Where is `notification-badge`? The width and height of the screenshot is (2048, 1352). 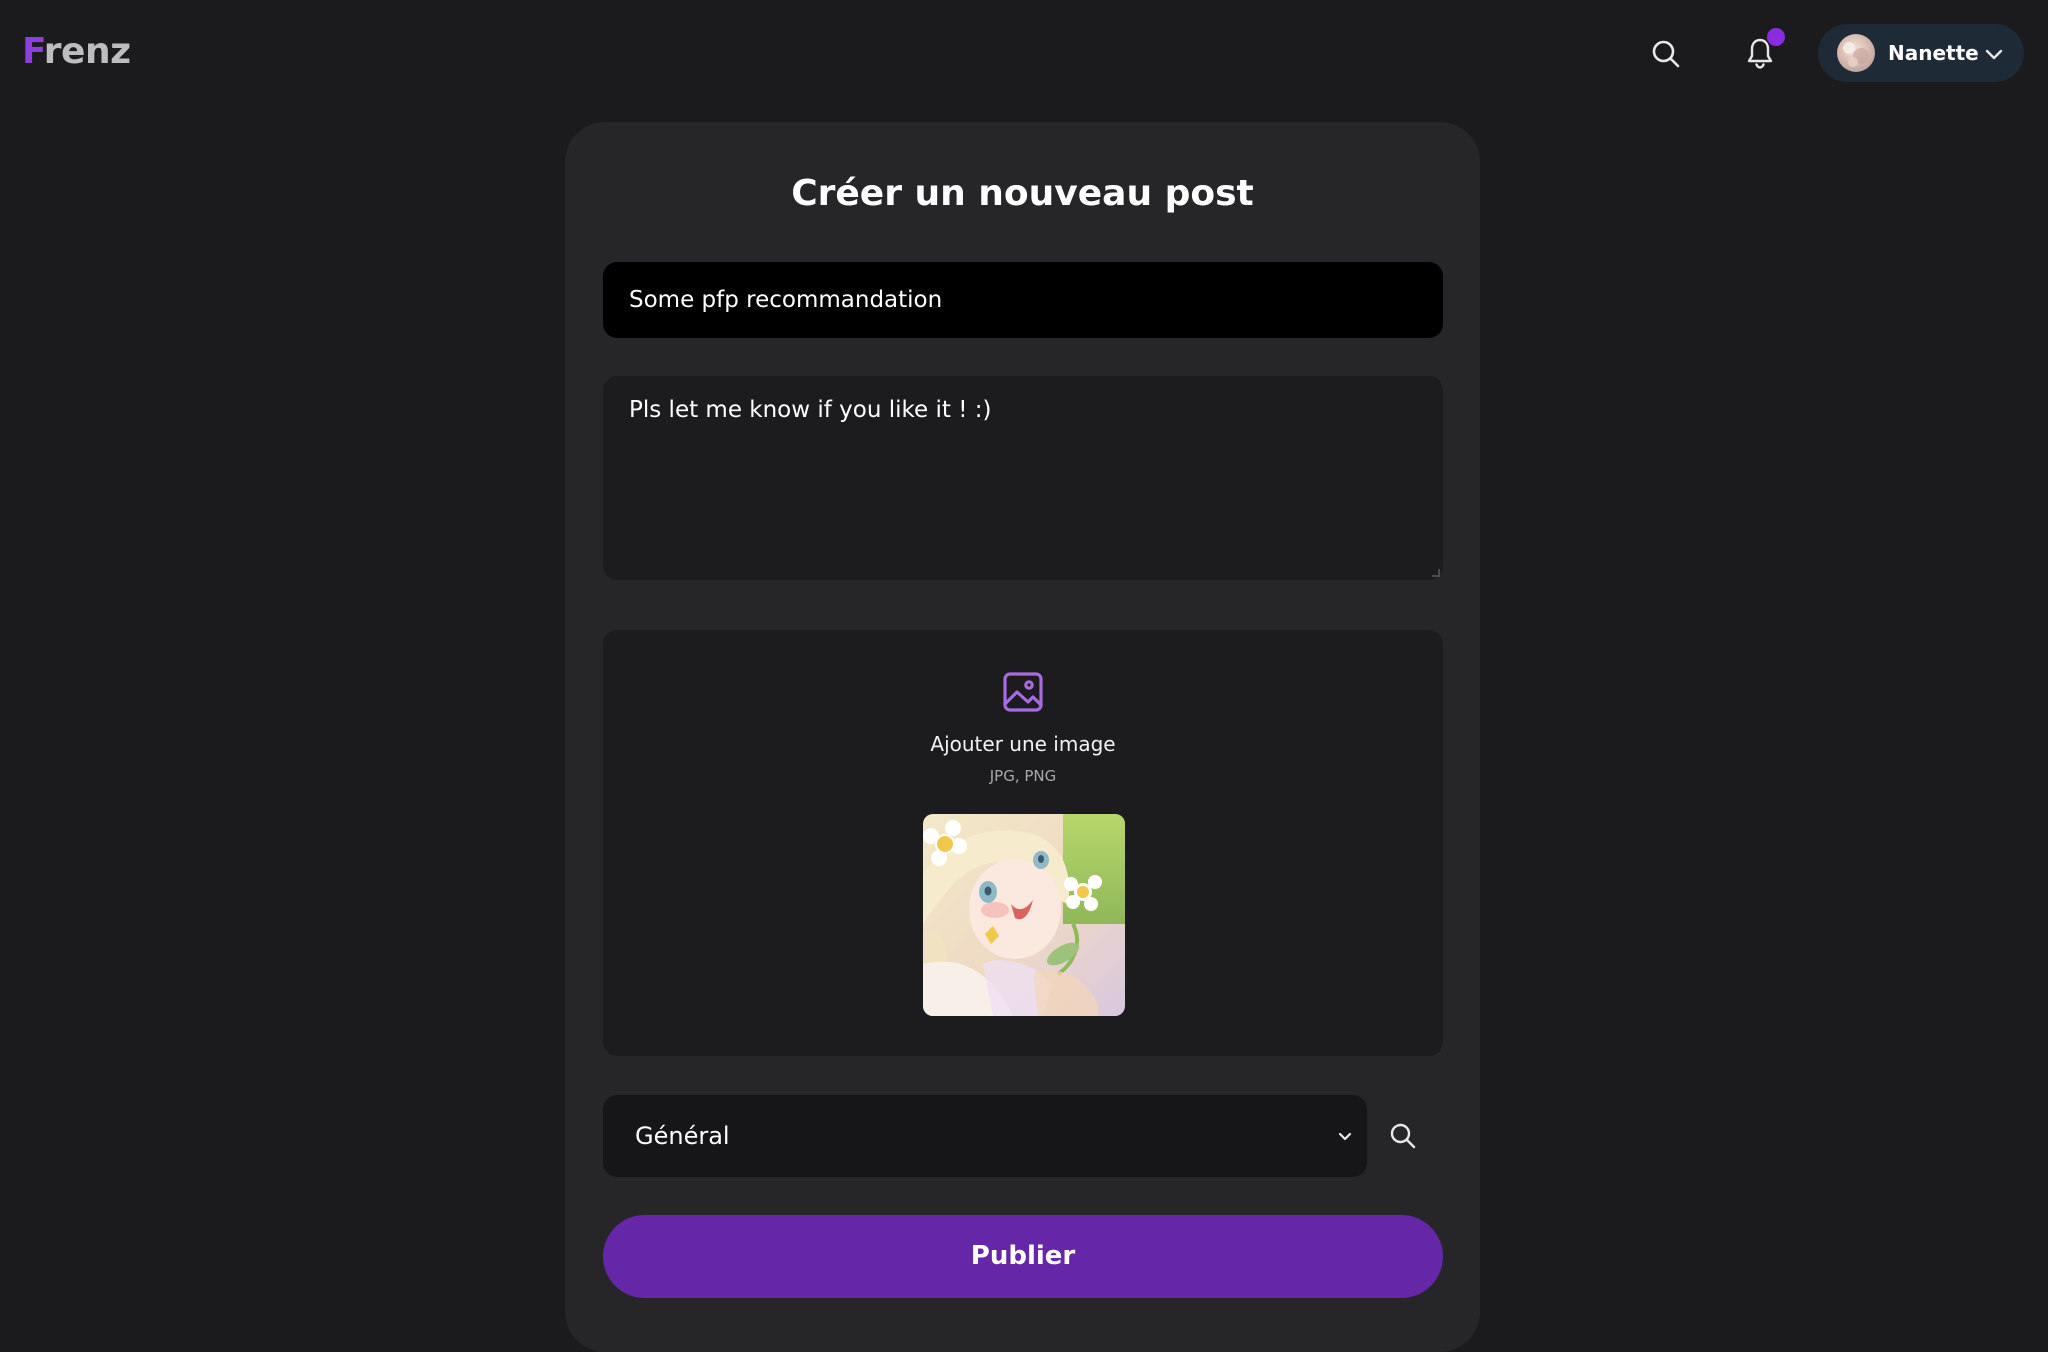
notification-badge is located at coordinates (1776, 37).